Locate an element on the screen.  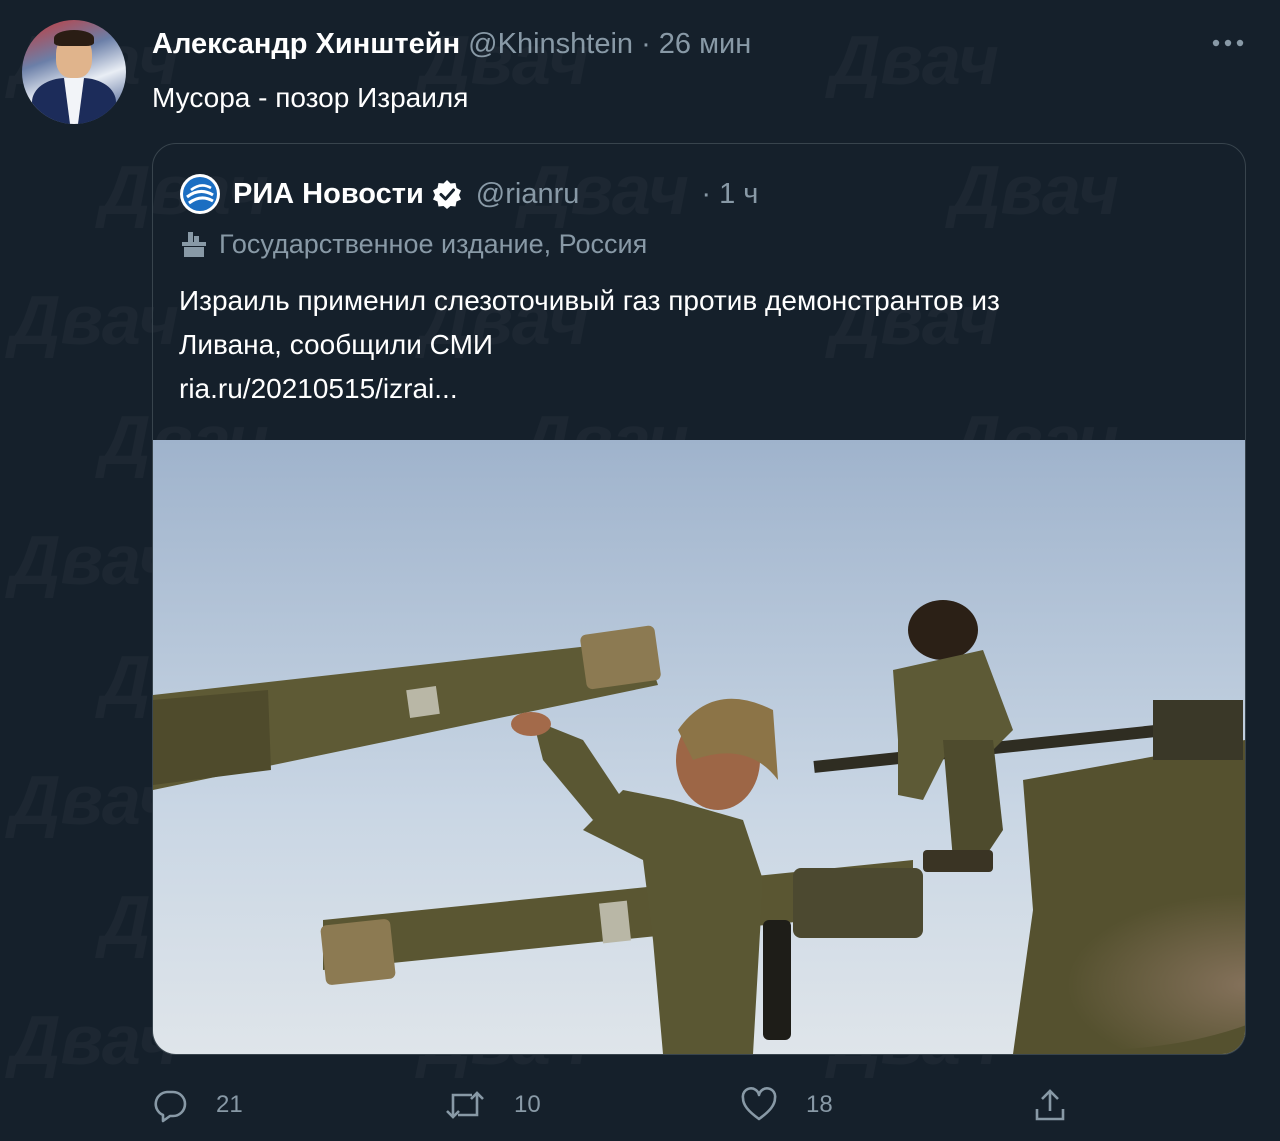
state-media-text: Государственное издание, Россия is located at coordinates (433, 244).